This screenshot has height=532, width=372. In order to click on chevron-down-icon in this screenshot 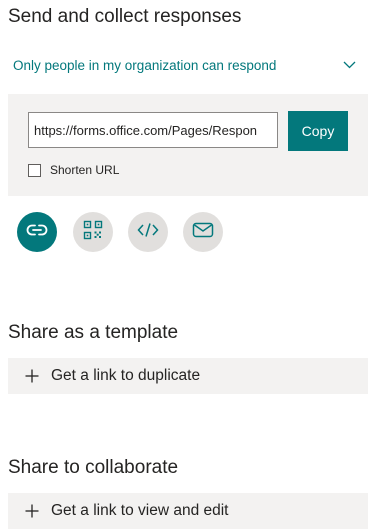, I will do `click(349, 65)`.